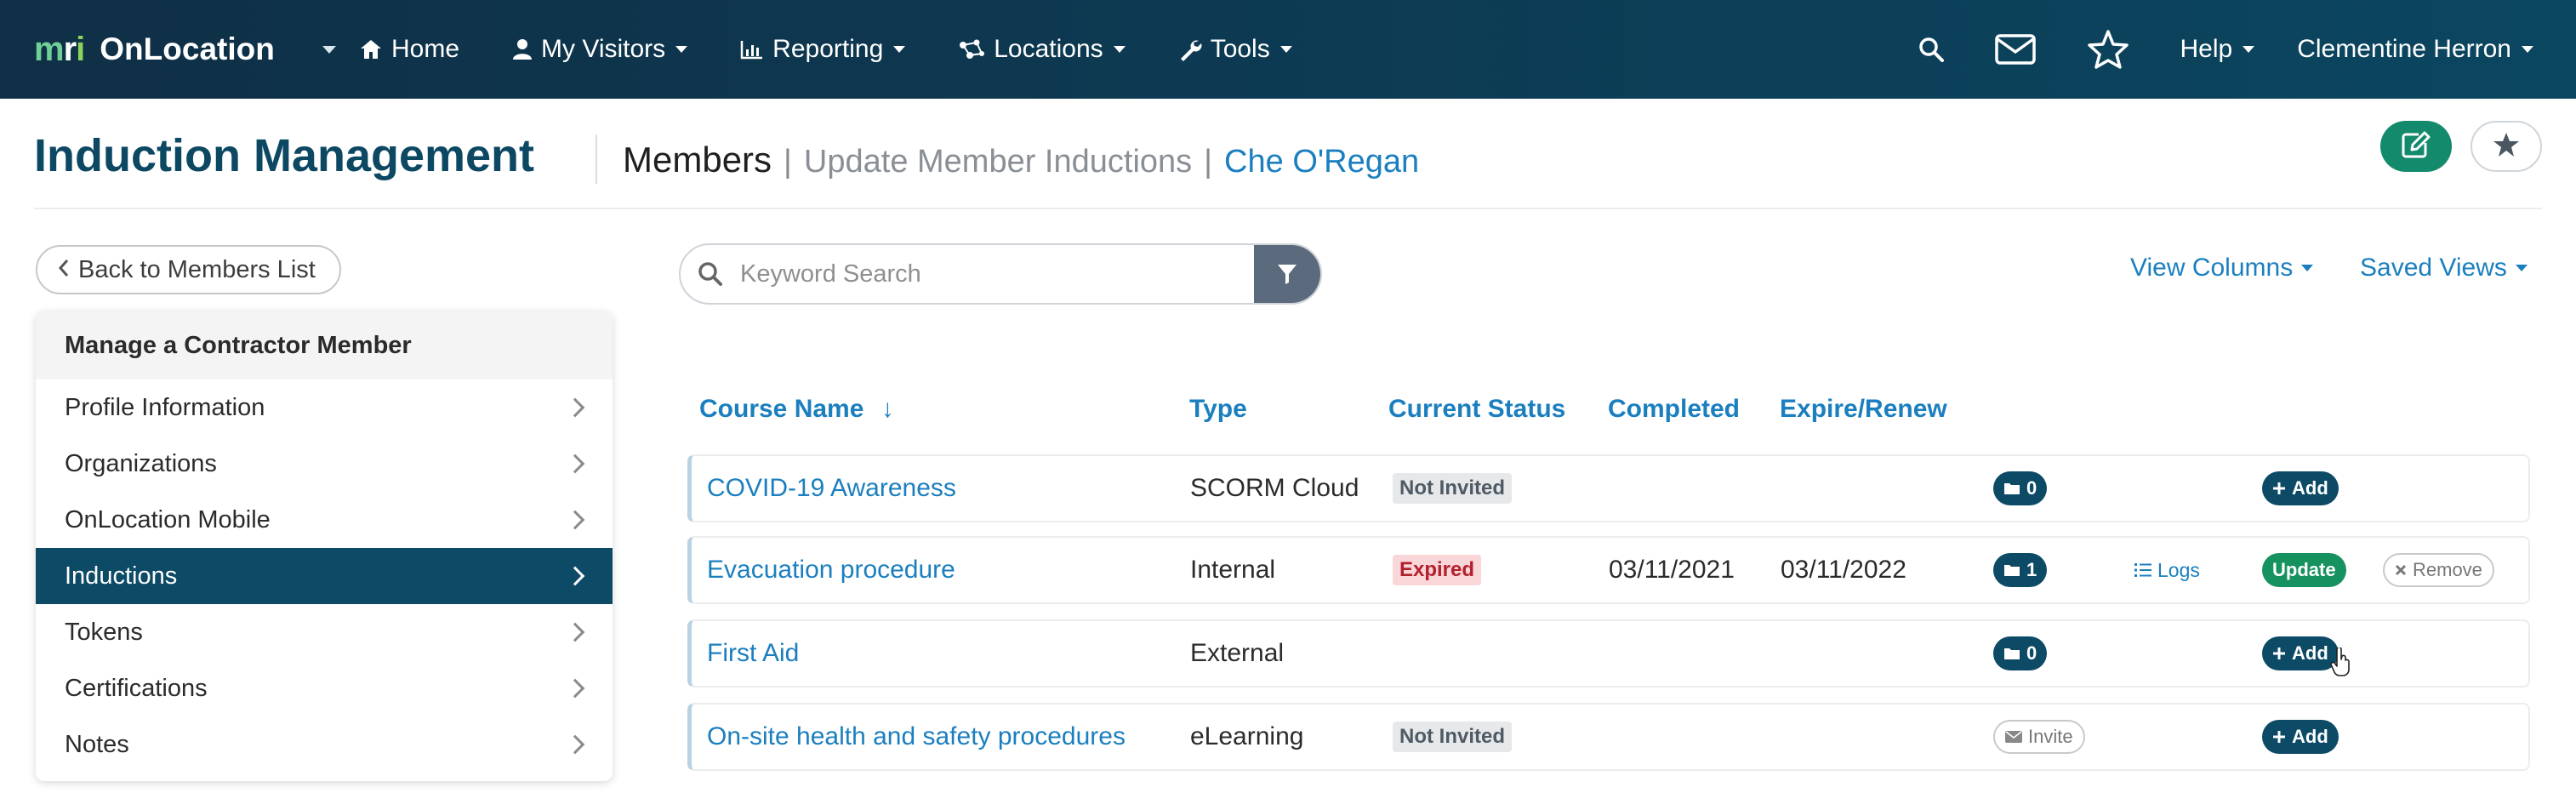 Image resolution: width=2576 pixels, height=793 pixels. I want to click on close-icon, so click(2401, 570).